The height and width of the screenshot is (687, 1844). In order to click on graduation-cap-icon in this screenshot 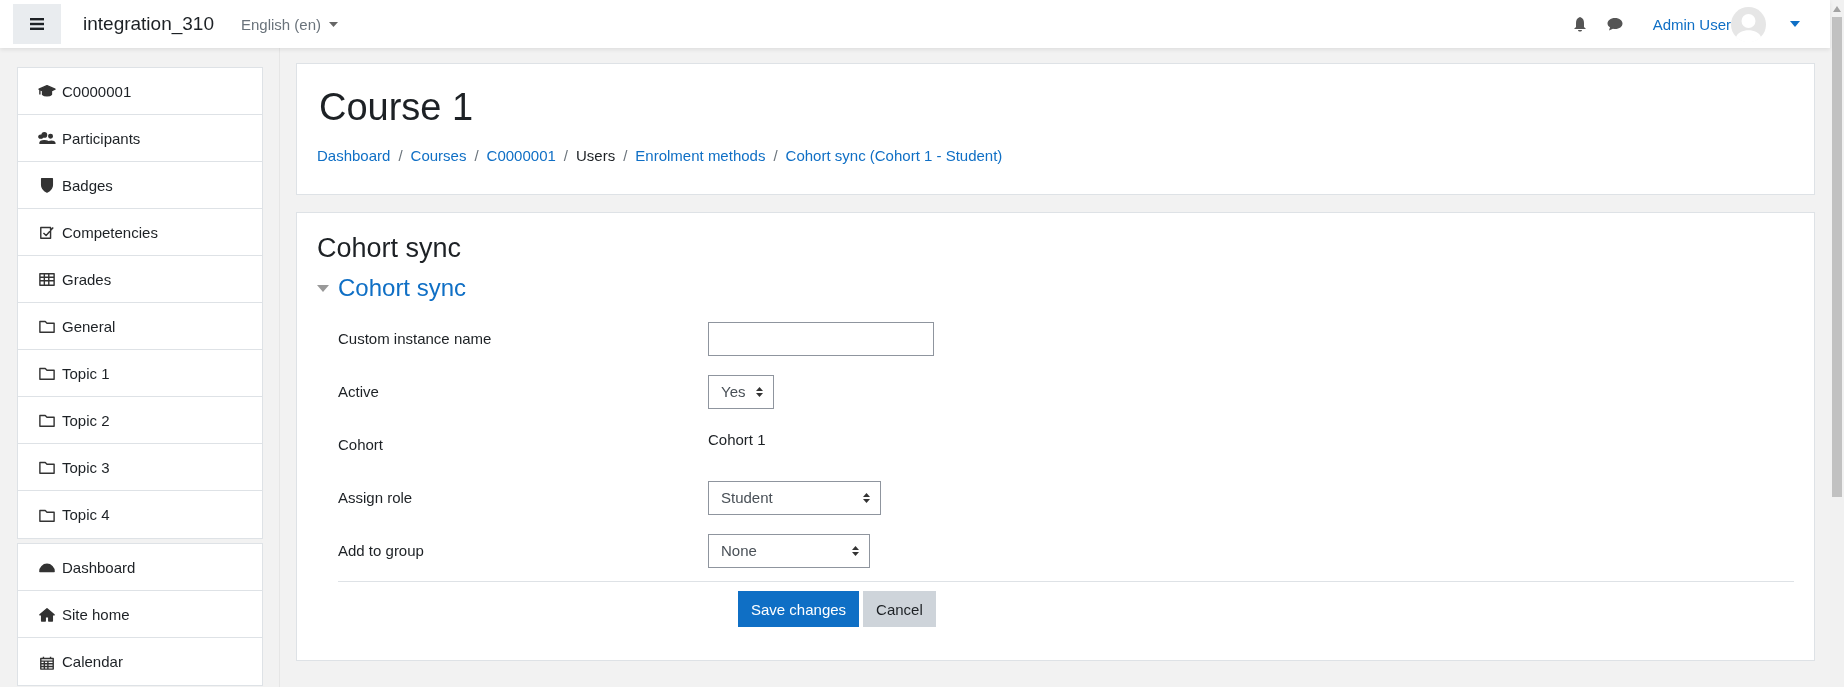, I will do `click(47, 91)`.